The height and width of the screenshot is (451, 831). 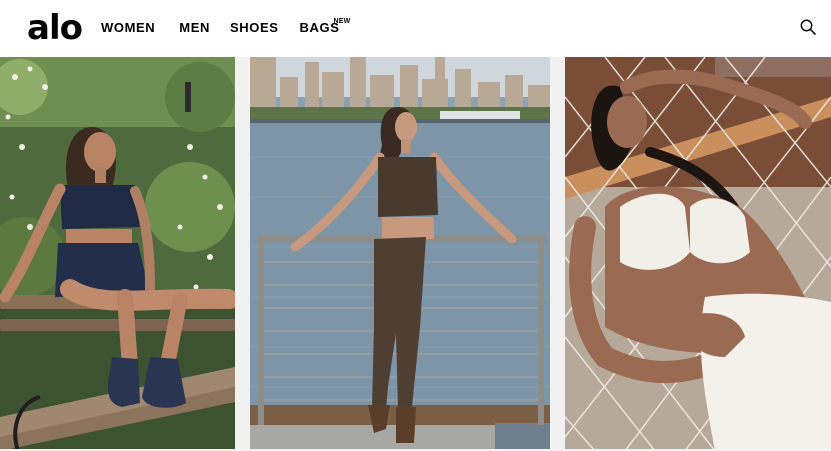 I want to click on main-nav: WOMEN MEN SHOES BAGS NEW, so click(x=226, y=27).